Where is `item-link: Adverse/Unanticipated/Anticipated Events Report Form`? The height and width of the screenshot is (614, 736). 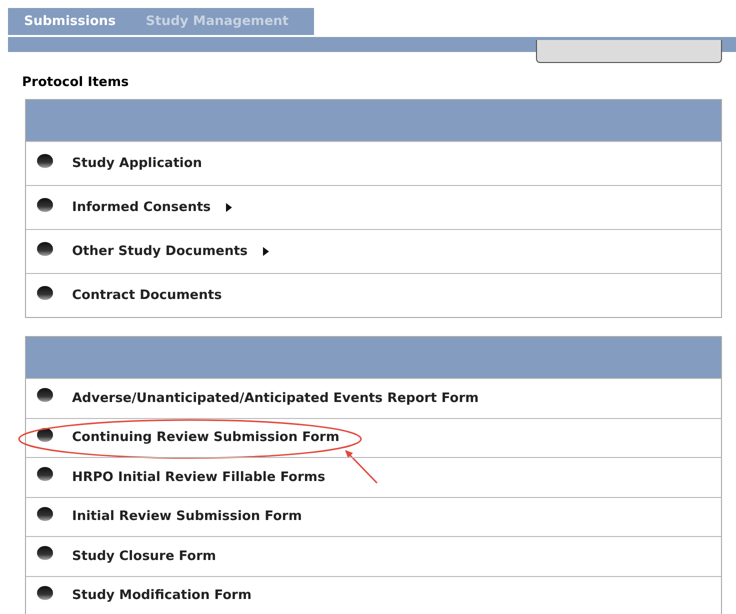 item-link: Adverse/Unanticipated/Anticipated Events Report Form is located at coordinates (275, 398).